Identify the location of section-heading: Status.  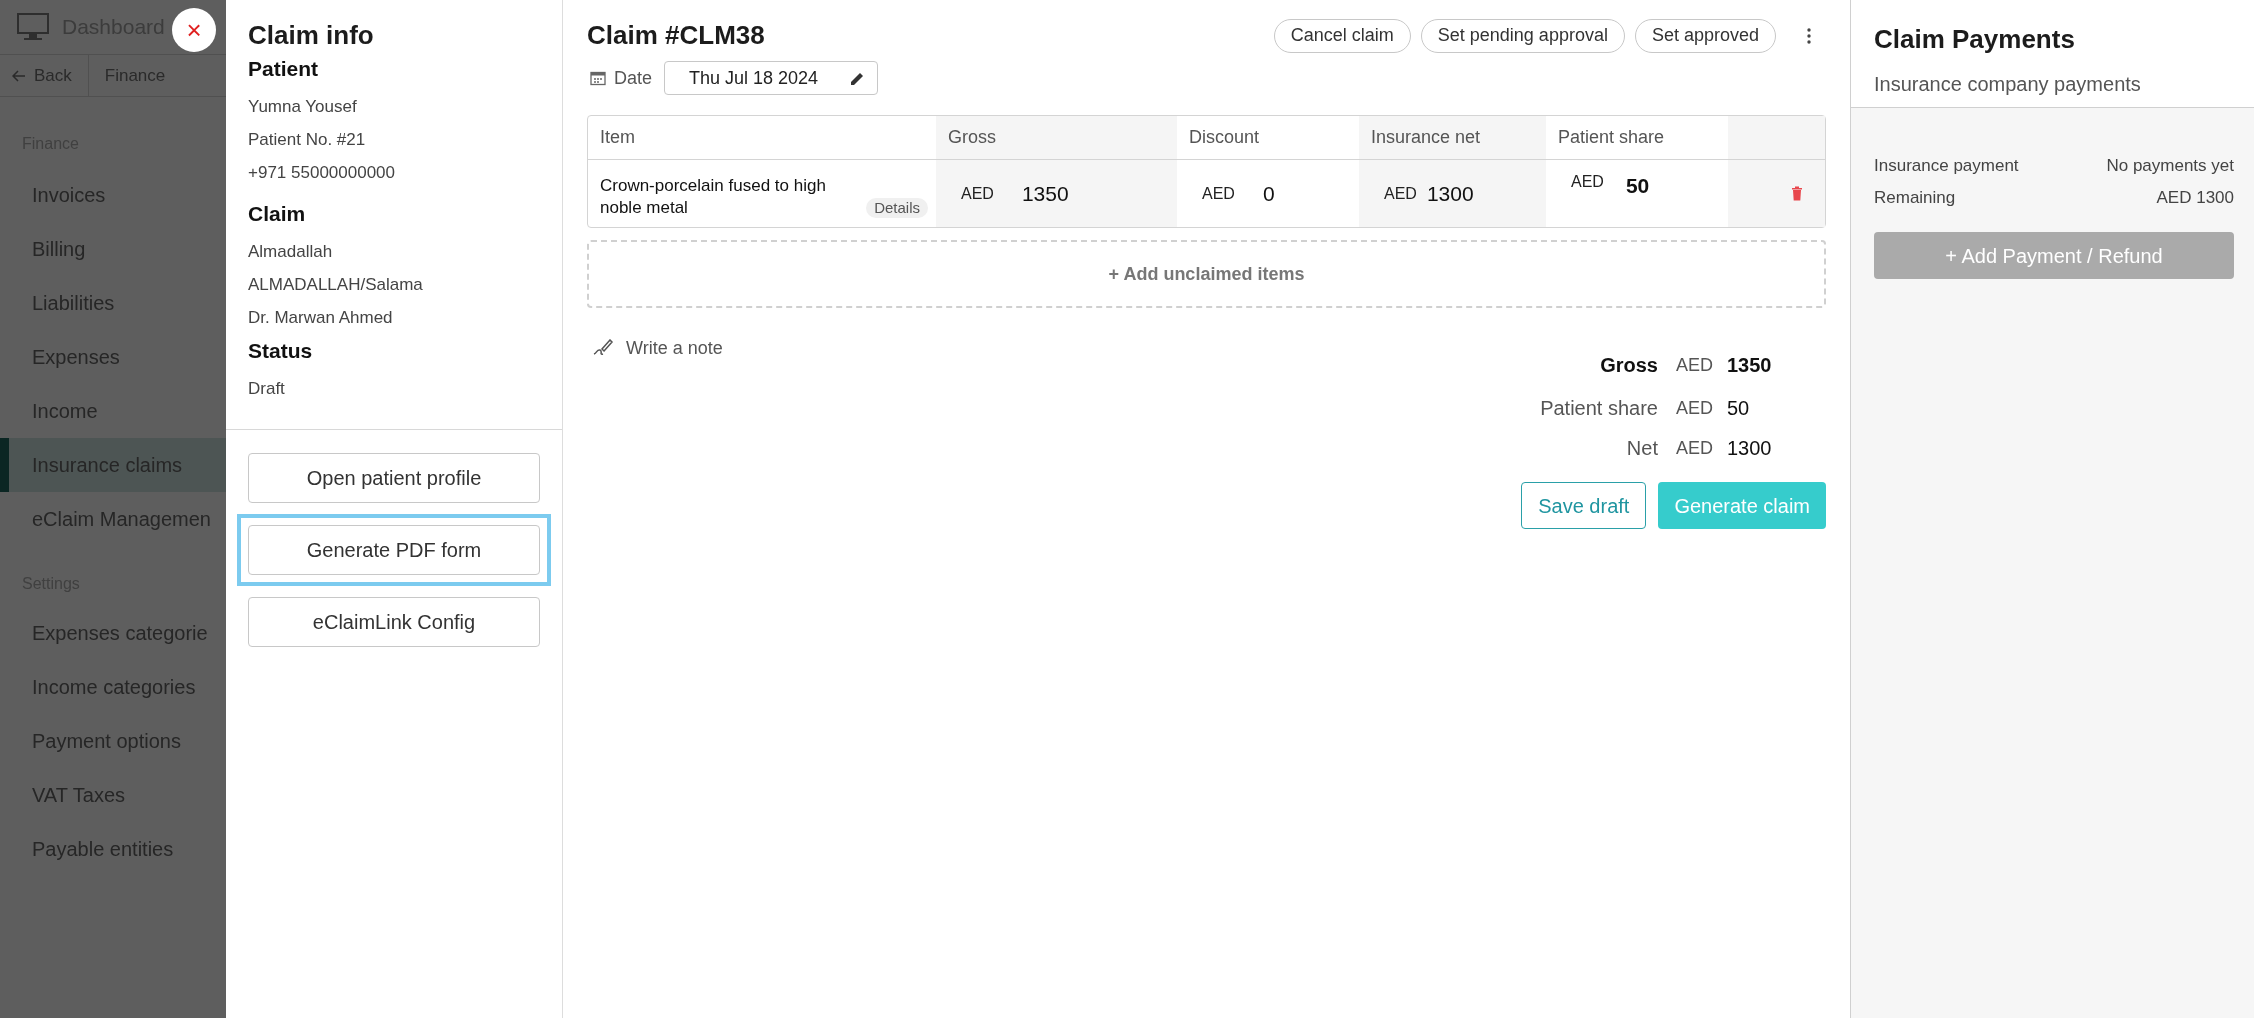
(281, 351).